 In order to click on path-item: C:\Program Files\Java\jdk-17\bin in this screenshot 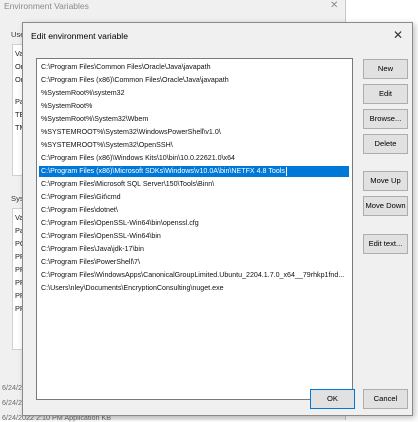, I will do `click(91, 249)`.